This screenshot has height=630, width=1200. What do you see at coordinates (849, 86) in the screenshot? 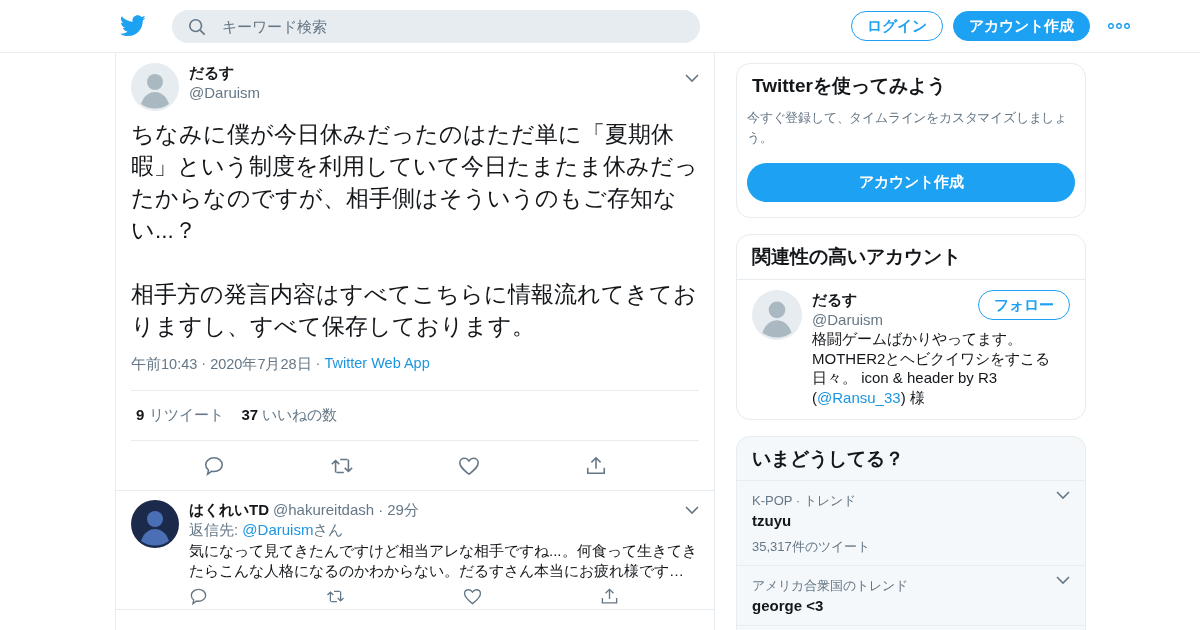
I see `card-title: Twitterを使ってみよう` at bounding box center [849, 86].